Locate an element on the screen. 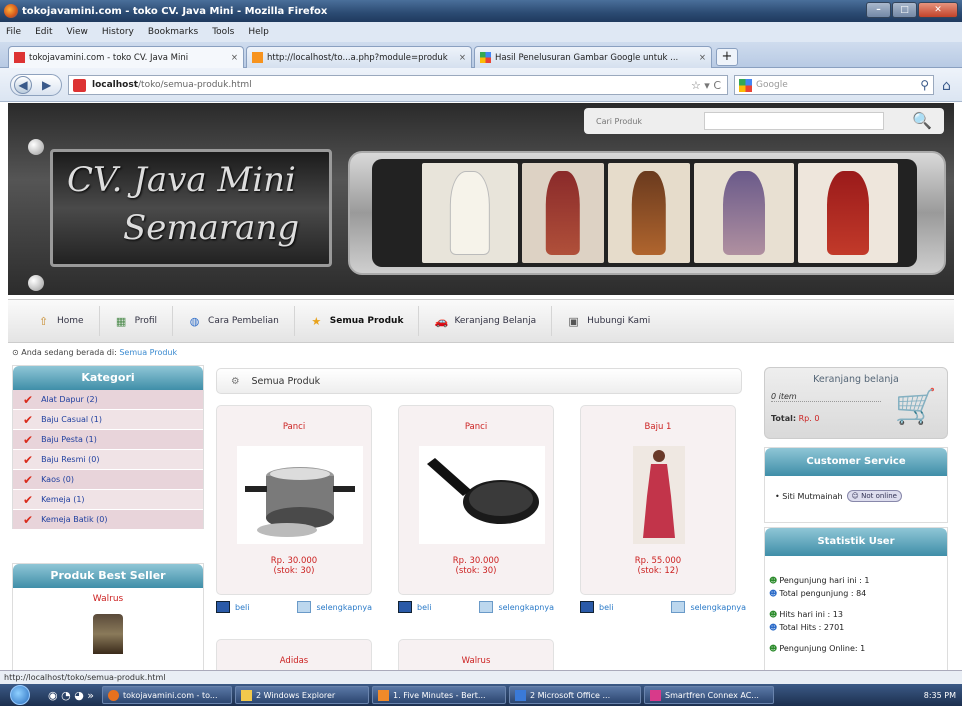 This screenshot has width=962, height=706. kategori-item: ✔ Kemeja Batik (0) is located at coordinates (108, 520).